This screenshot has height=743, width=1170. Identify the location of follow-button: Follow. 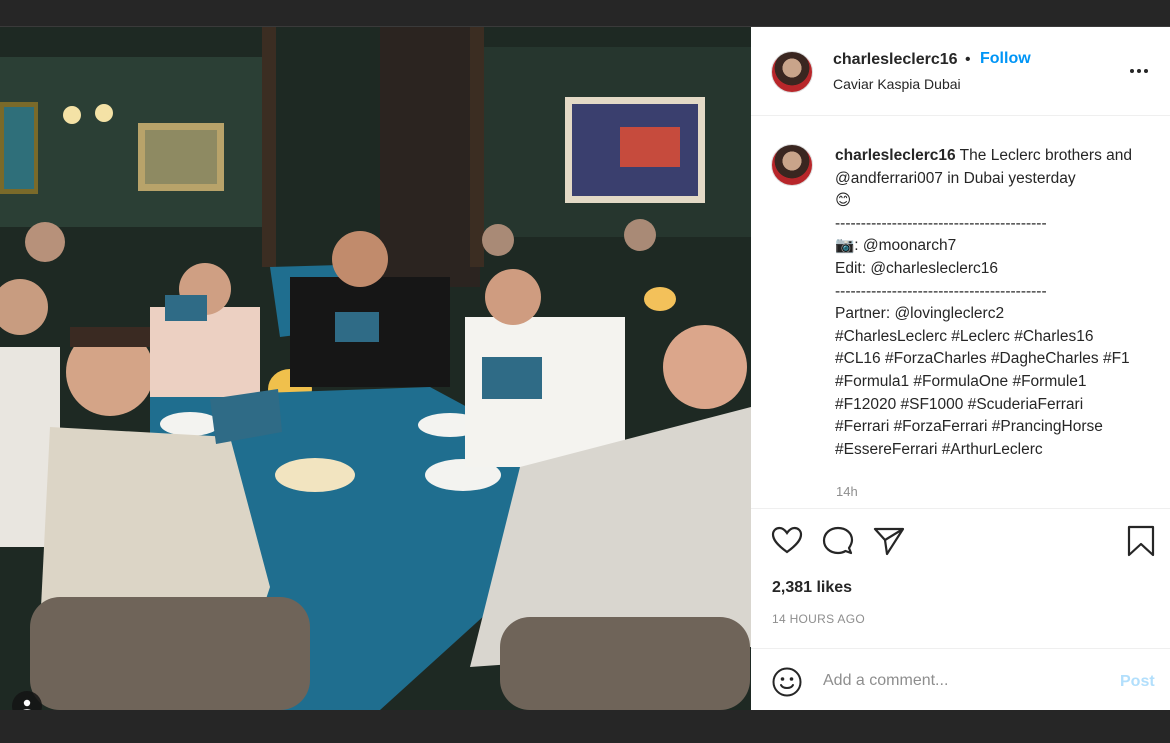
(1005, 59).